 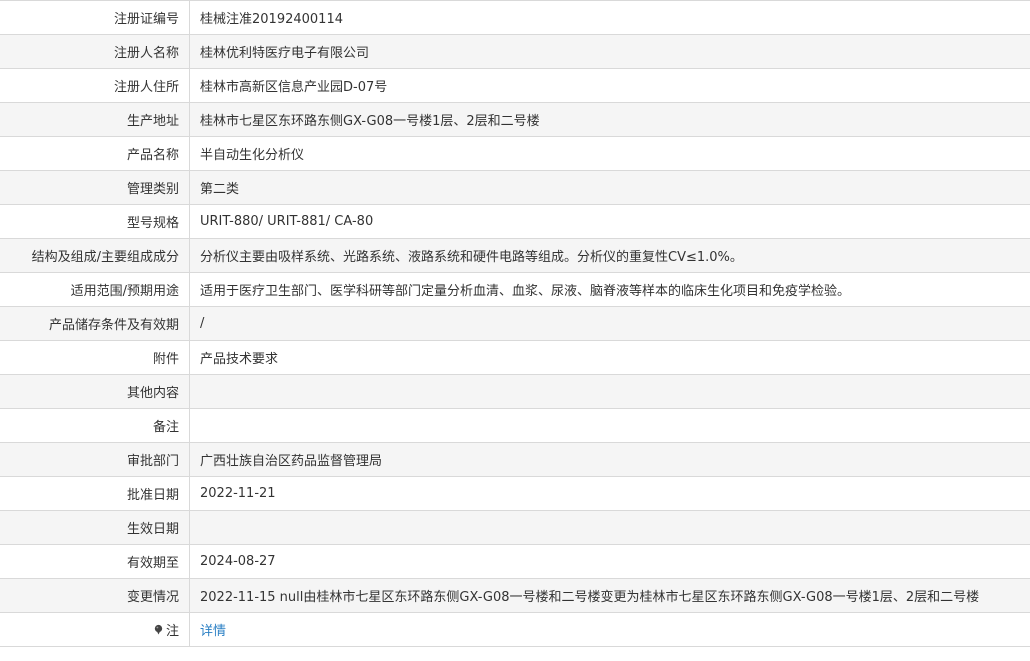 I want to click on note-label: 注, so click(x=166, y=629).